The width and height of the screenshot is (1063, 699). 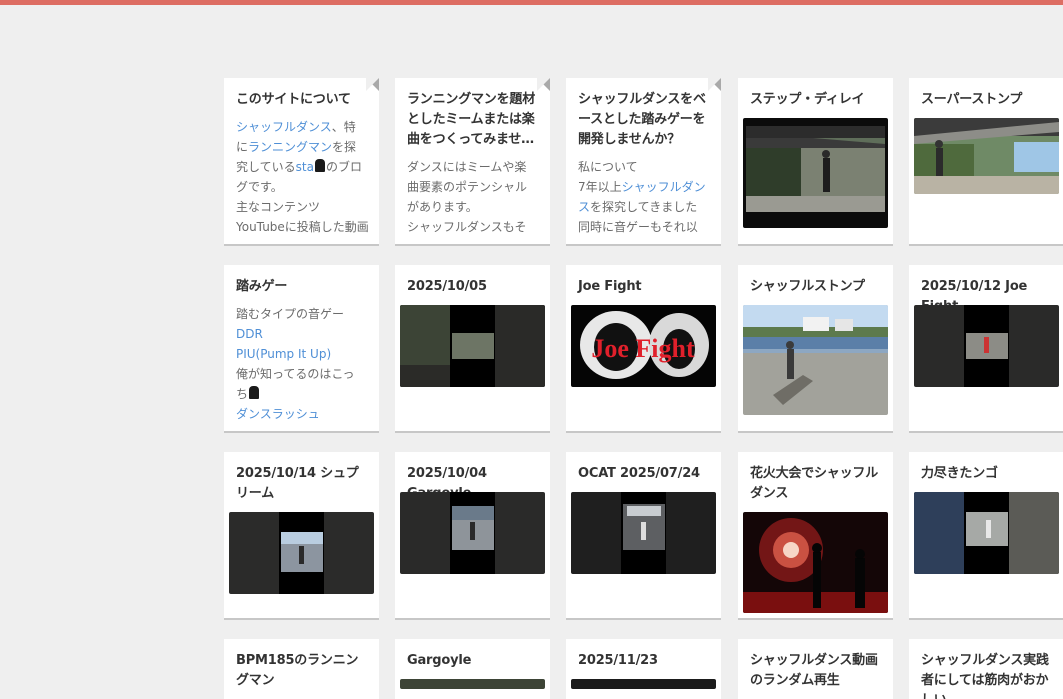 I want to click on card-title: シャッフルダンス動画のランダム再生, so click(x=814, y=670).